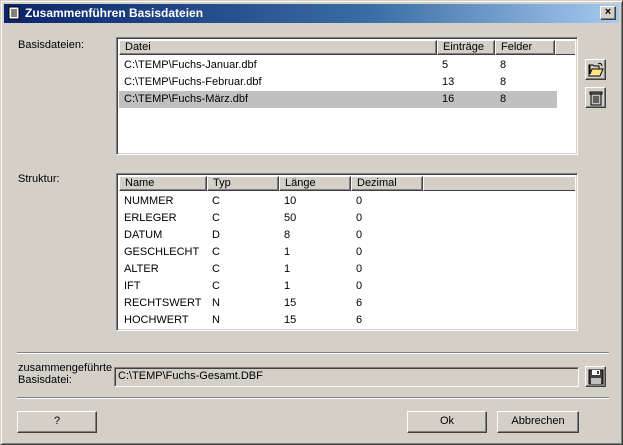 Image resolution: width=623 pixels, height=445 pixels. What do you see at coordinates (45, 380) in the screenshot?
I see `ziel-label-line2: Basisdatei:` at bounding box center [45, 380].